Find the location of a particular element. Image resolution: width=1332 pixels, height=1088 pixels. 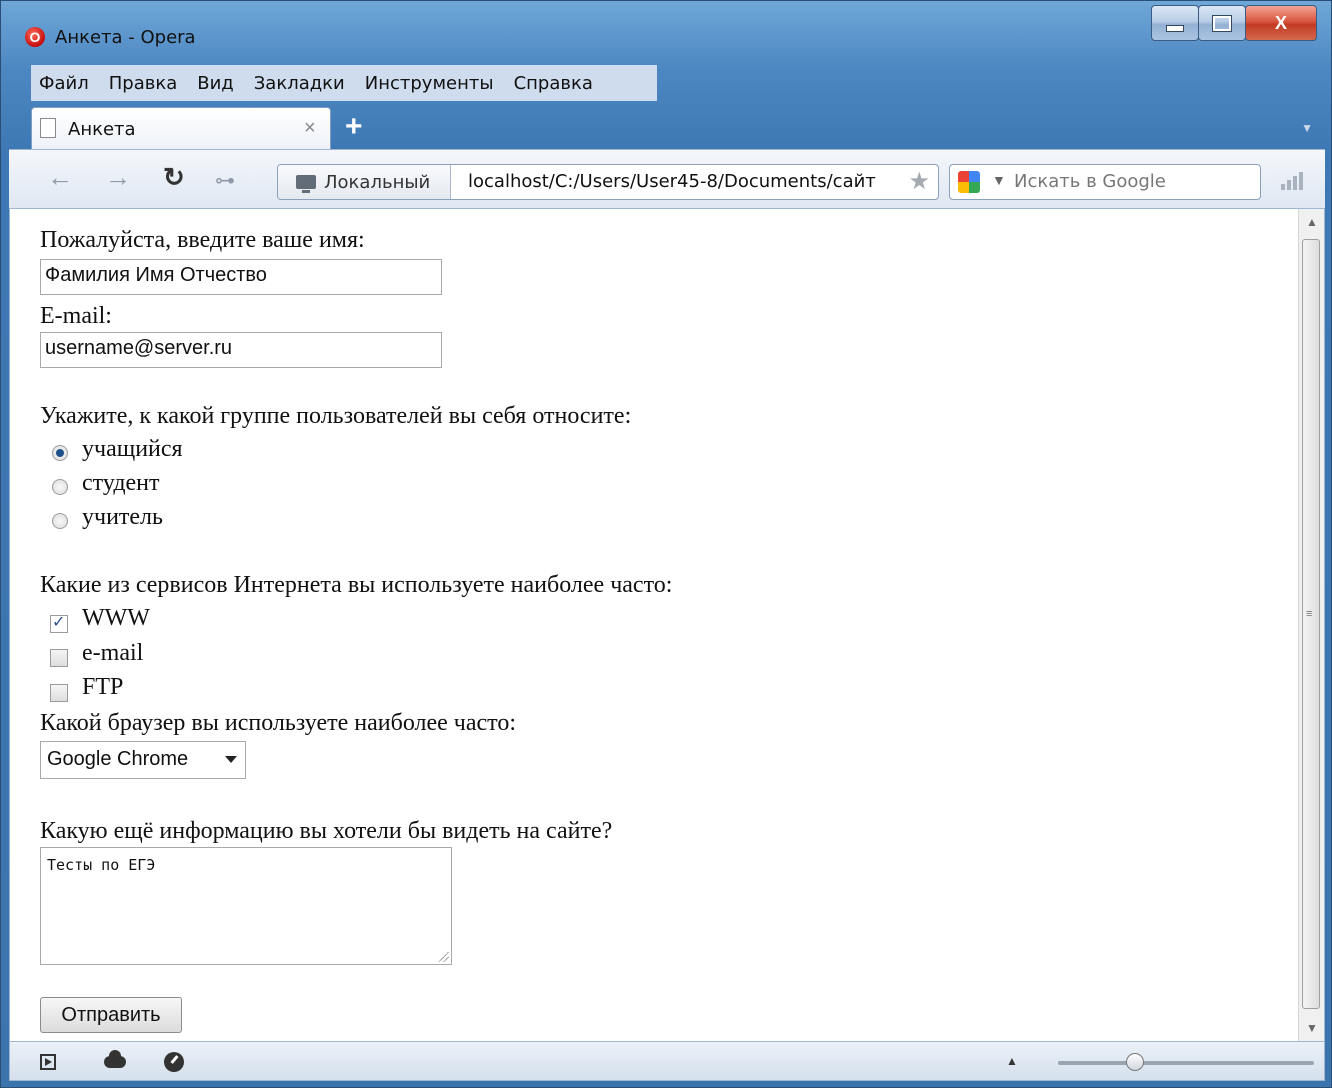

menu-view: Вид is located at coordinates (215, 83).